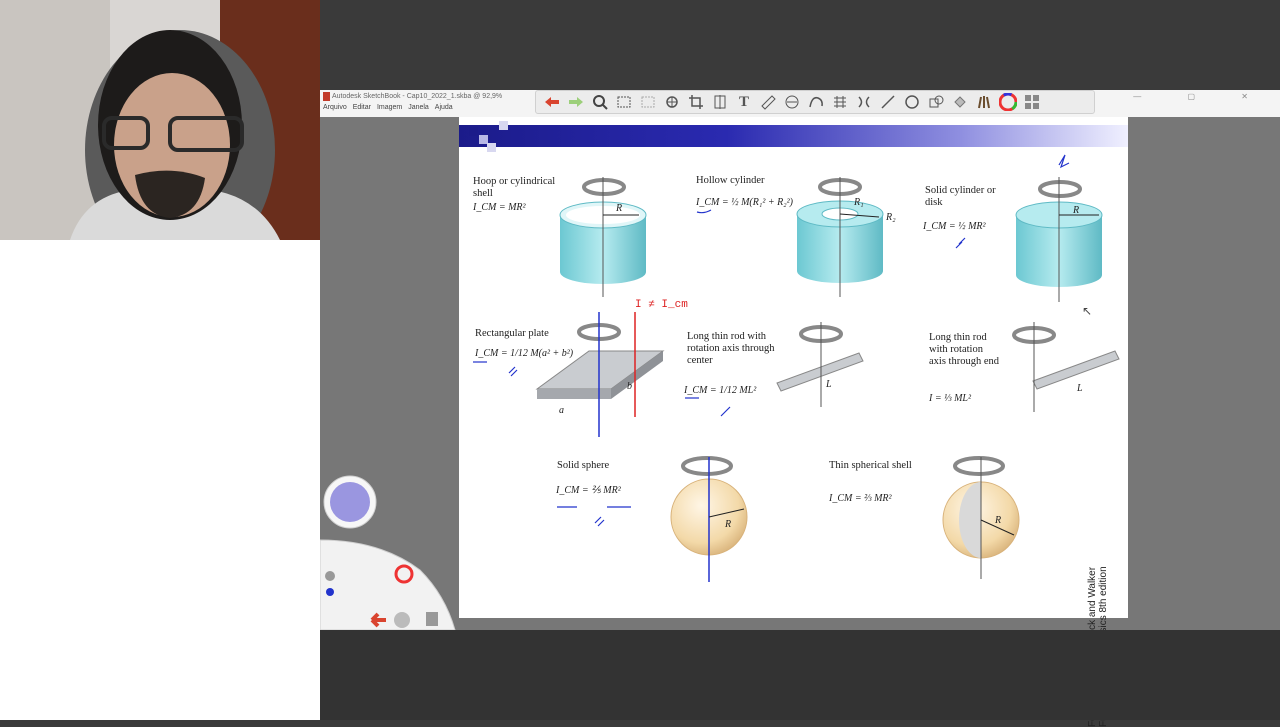 This screenshot has width=1280, height=727. I want to click on lagoon-palette, so click(389, 550).